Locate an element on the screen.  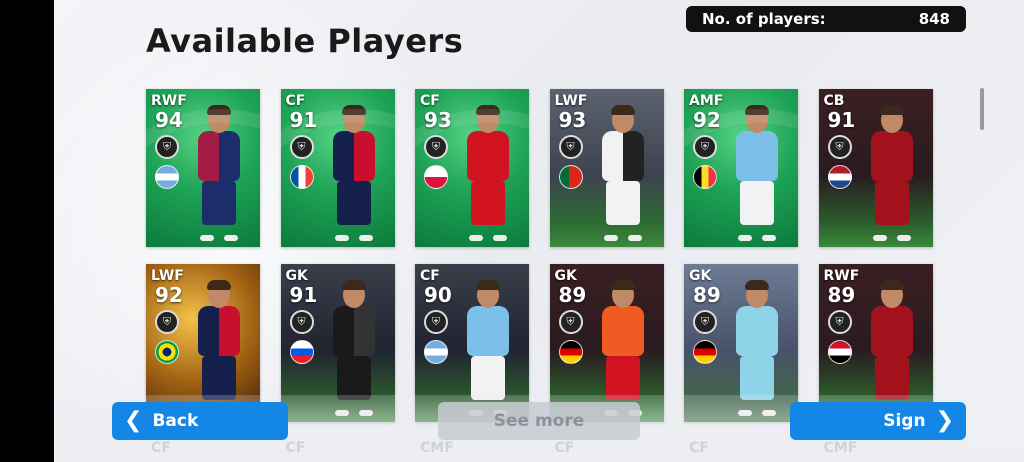
player-position: AMF is located at coordinates (706, 101).